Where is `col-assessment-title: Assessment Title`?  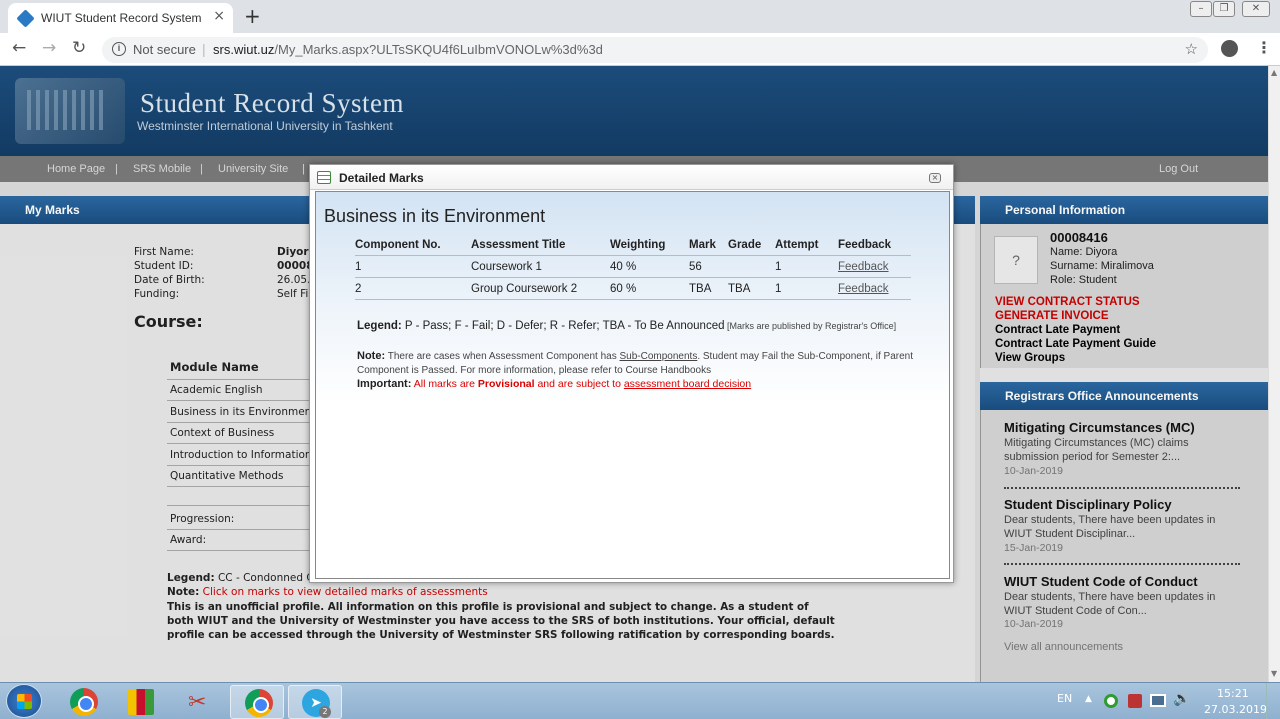 col-assessment-title: Assessment Title is located at coordinates (540, 246).